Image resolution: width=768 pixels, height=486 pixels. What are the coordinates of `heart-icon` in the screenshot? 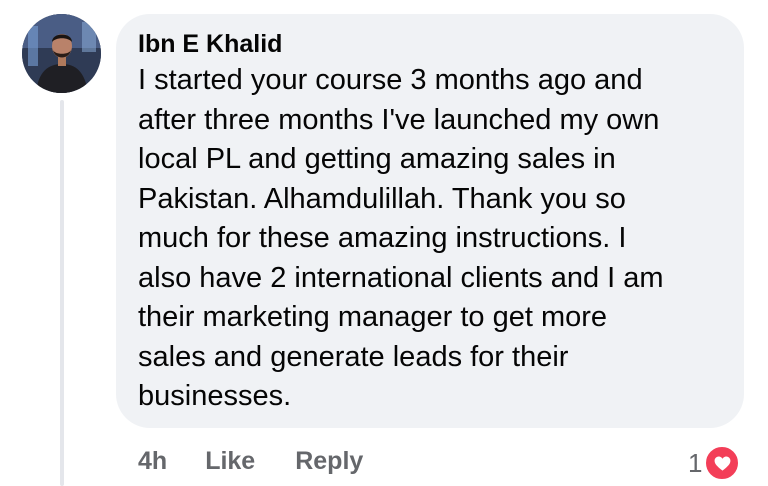 It's located at (722, 463).